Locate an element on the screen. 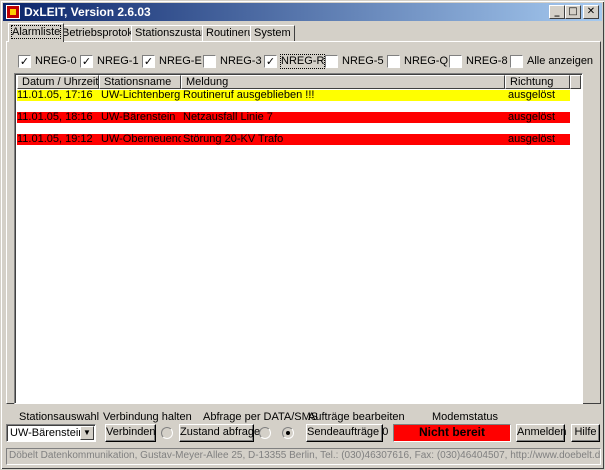 This screenshot has width=605, height=470. cell-message: Routineruf ausgeblieben !!! is located at coordinates (249, 95).